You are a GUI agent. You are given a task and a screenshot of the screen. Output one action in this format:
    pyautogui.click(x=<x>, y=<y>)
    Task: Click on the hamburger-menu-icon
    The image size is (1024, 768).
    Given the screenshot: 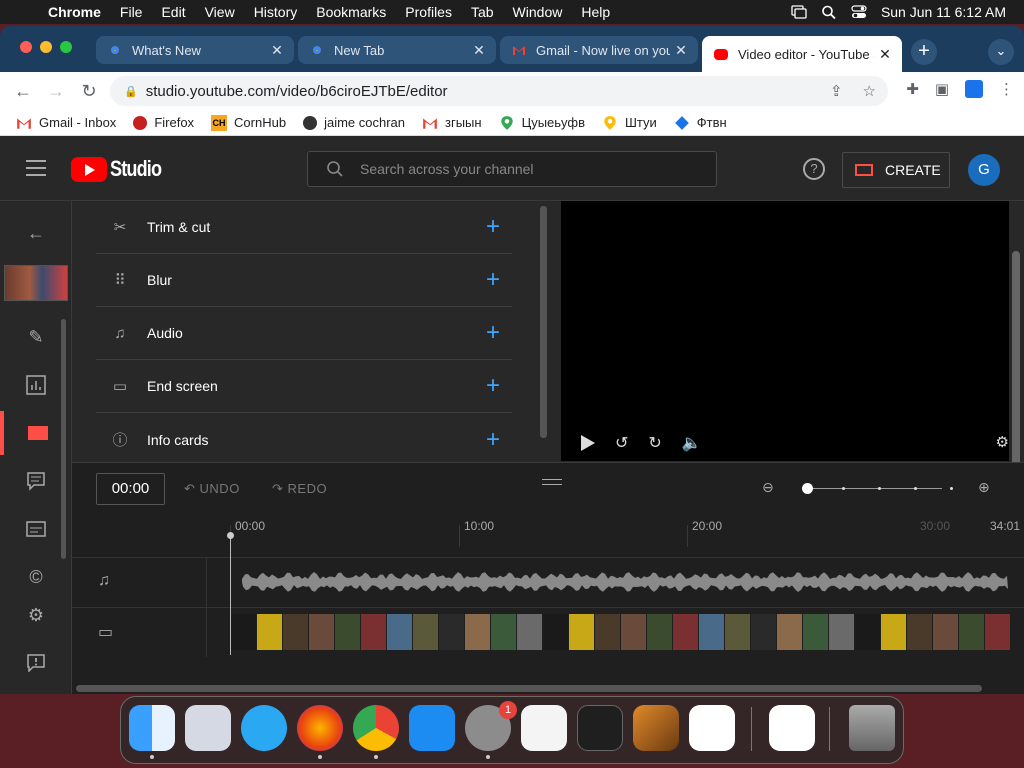 What is the action you would take?
    pyautogui.click(x=36, y=170)
    